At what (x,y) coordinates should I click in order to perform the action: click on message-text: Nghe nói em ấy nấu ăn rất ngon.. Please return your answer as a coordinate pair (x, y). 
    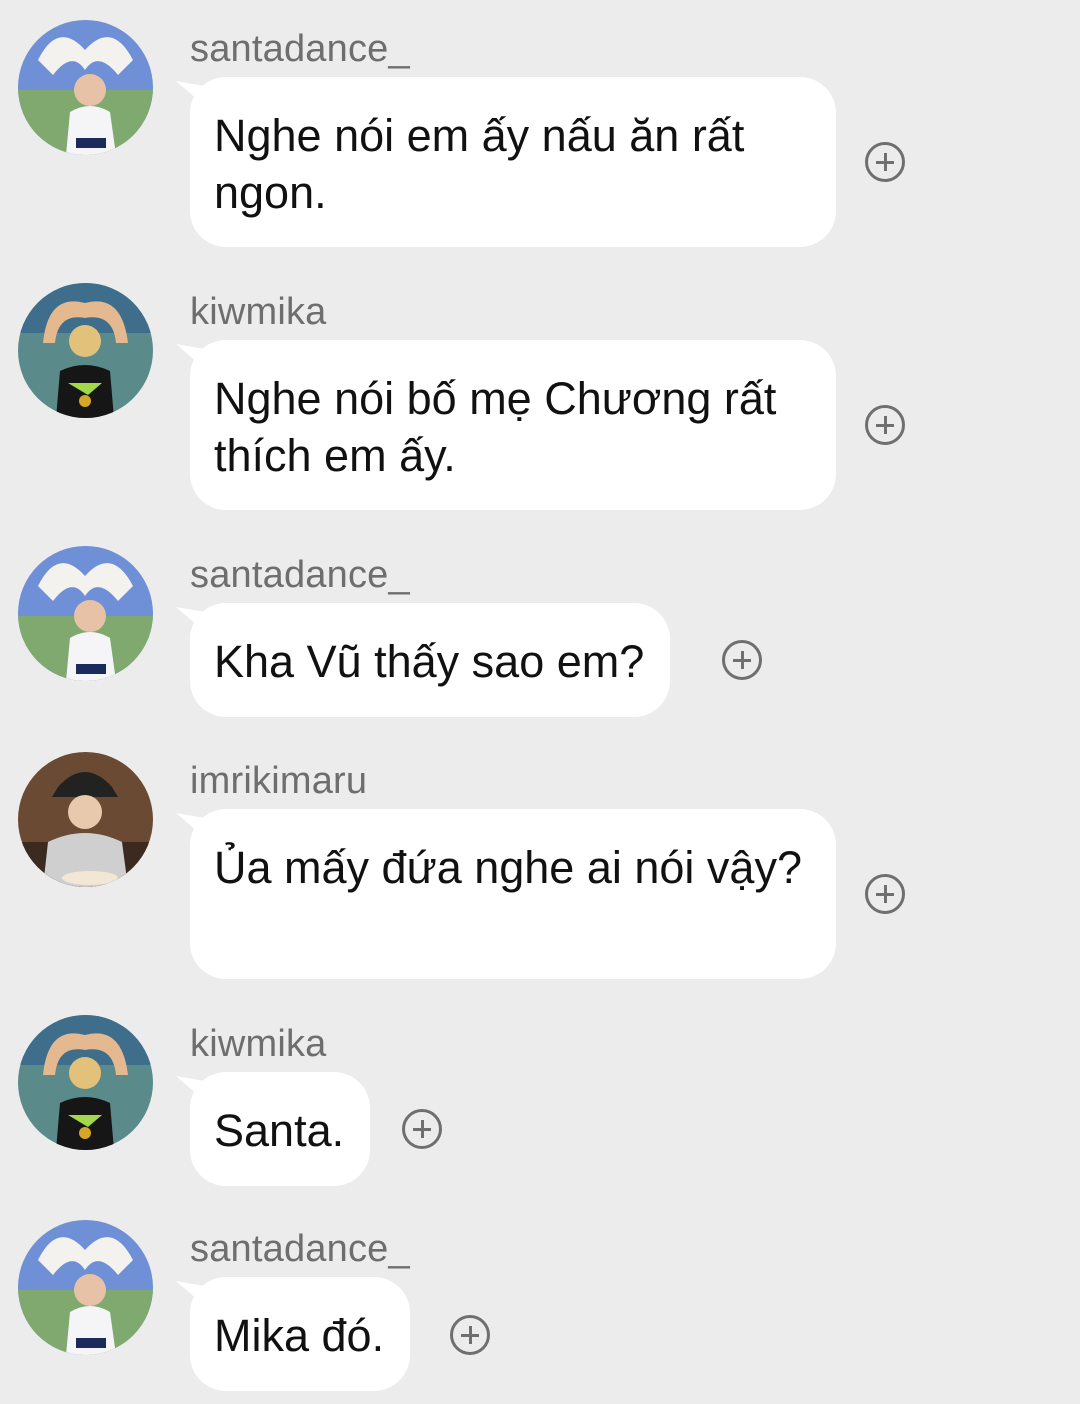
    Looking at the image, I should click on (479, 164).